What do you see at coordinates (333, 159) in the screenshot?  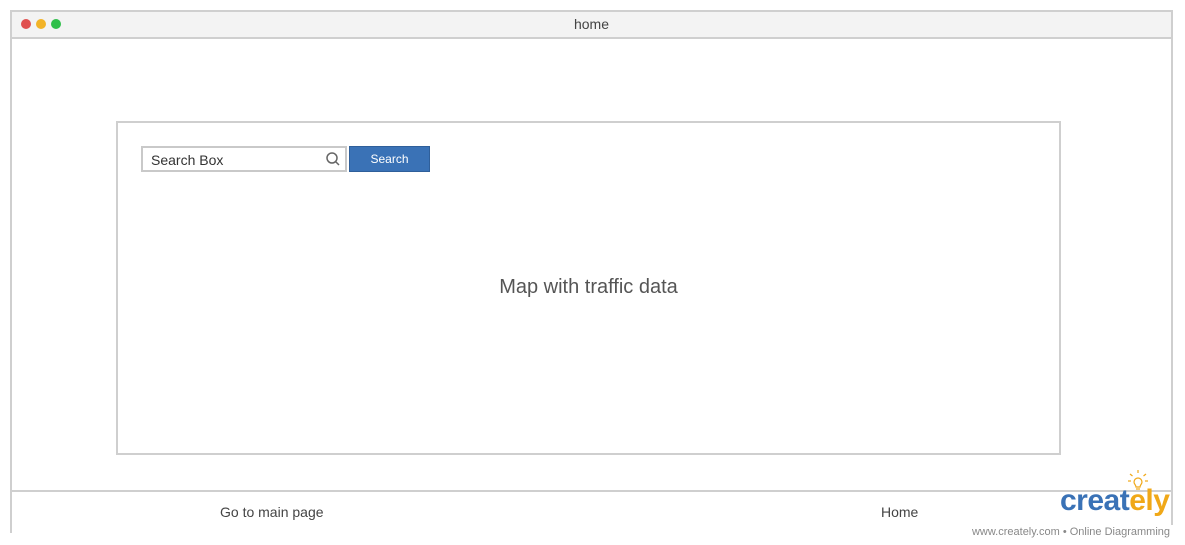 I see `search-icon` at bounding box center [333, 159].